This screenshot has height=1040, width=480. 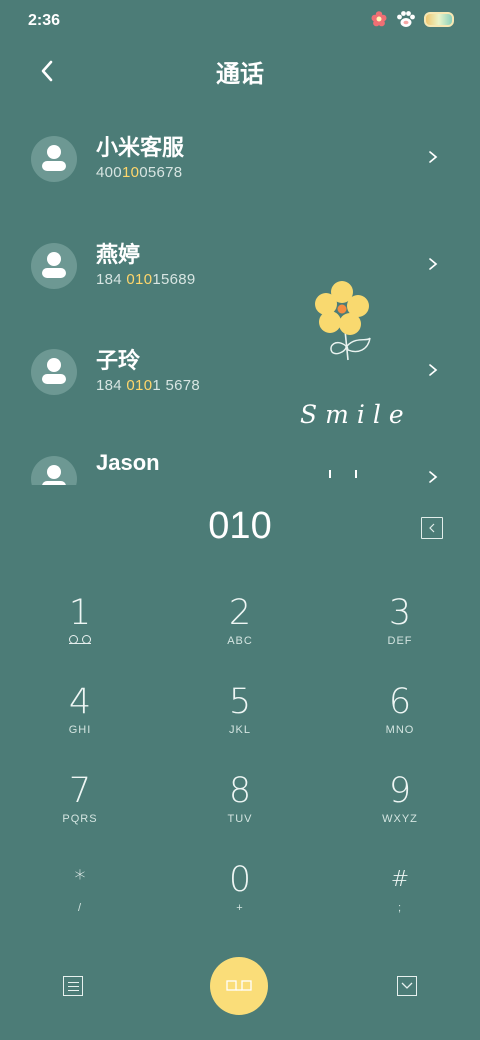 What do you see at coordinates (80, 639) in the screenshot?
I see `voicemail-icon` at bounding box center [80, 639].